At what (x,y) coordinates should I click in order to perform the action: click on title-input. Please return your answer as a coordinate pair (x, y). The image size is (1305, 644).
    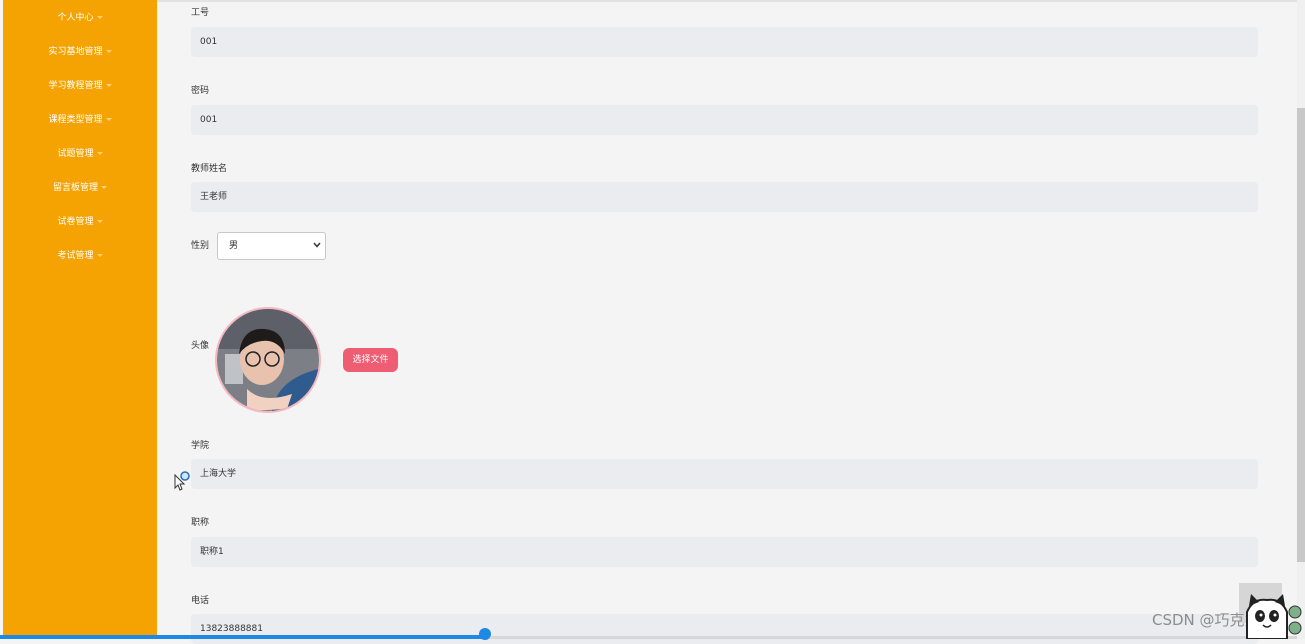
    Looking at the image, I should click on (724, 552).